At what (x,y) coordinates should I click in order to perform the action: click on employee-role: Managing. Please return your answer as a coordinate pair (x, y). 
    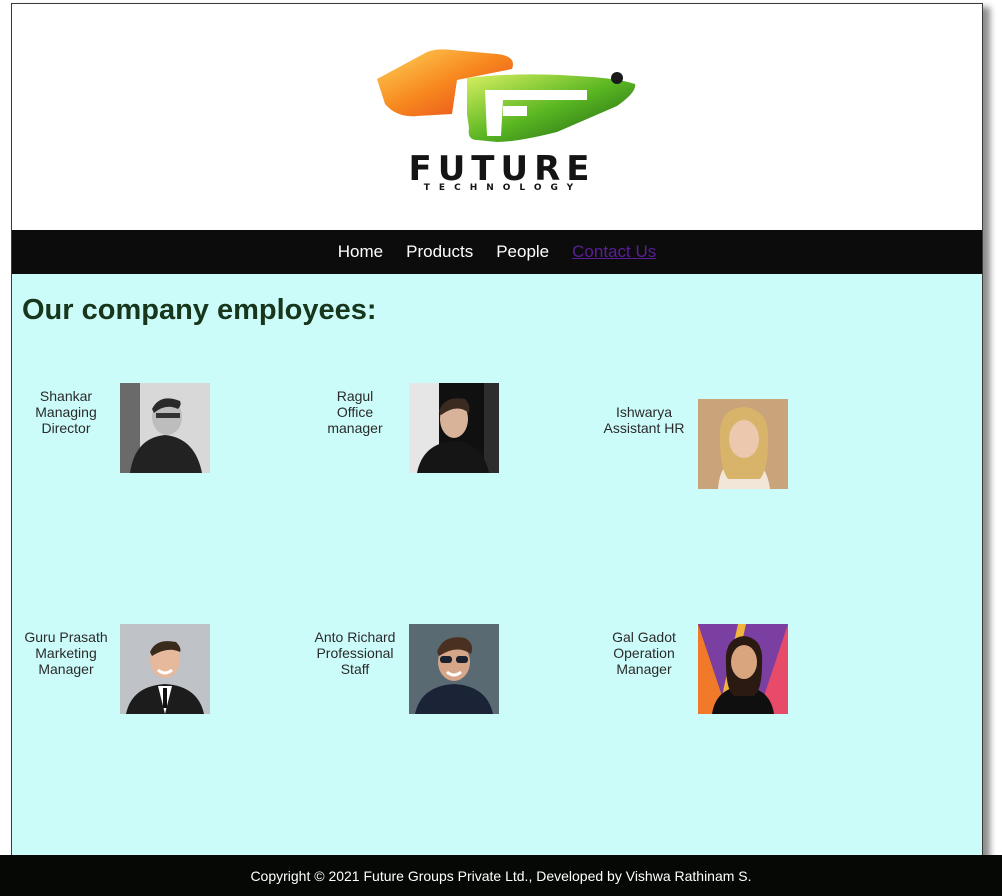
    Looking at the image, I should click on (66, 412).